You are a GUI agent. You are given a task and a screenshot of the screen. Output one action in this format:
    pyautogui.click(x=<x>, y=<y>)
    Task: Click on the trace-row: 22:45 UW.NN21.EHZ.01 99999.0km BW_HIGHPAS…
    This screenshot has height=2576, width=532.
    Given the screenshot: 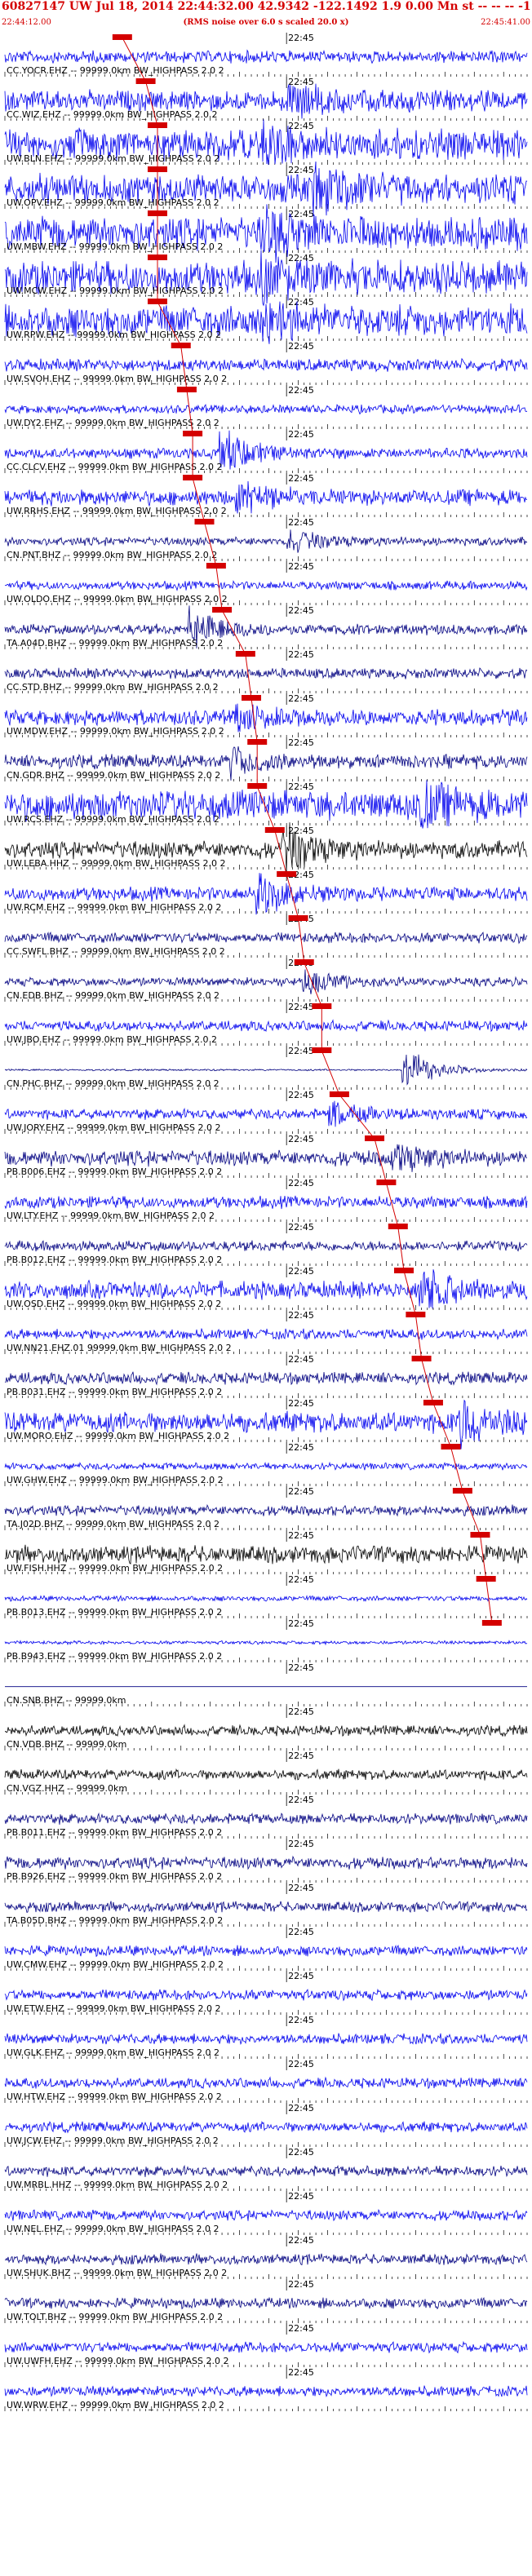 What is the action you would take?
    pyautogui.click(x=266, y=1332)
    